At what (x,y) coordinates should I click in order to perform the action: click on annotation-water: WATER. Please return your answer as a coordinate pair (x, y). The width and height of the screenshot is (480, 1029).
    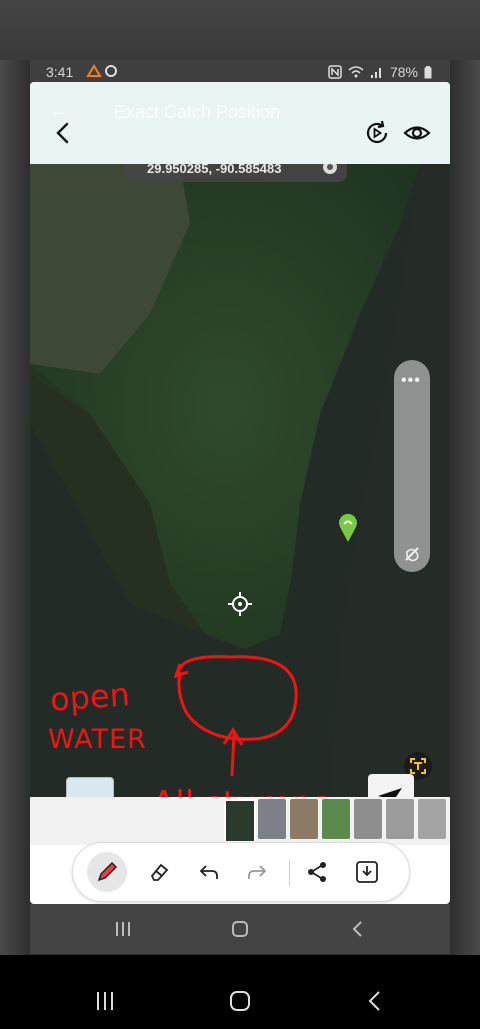
    Looking at the image, I should click on (97, 739).